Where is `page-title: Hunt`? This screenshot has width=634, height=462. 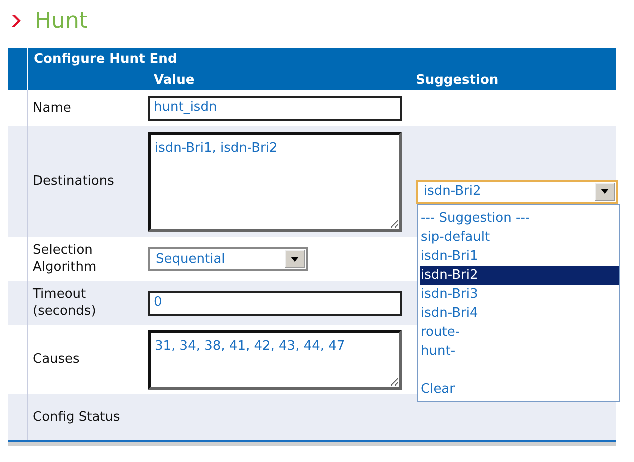
page-title: Hunt is located at coordinates (61, 21).